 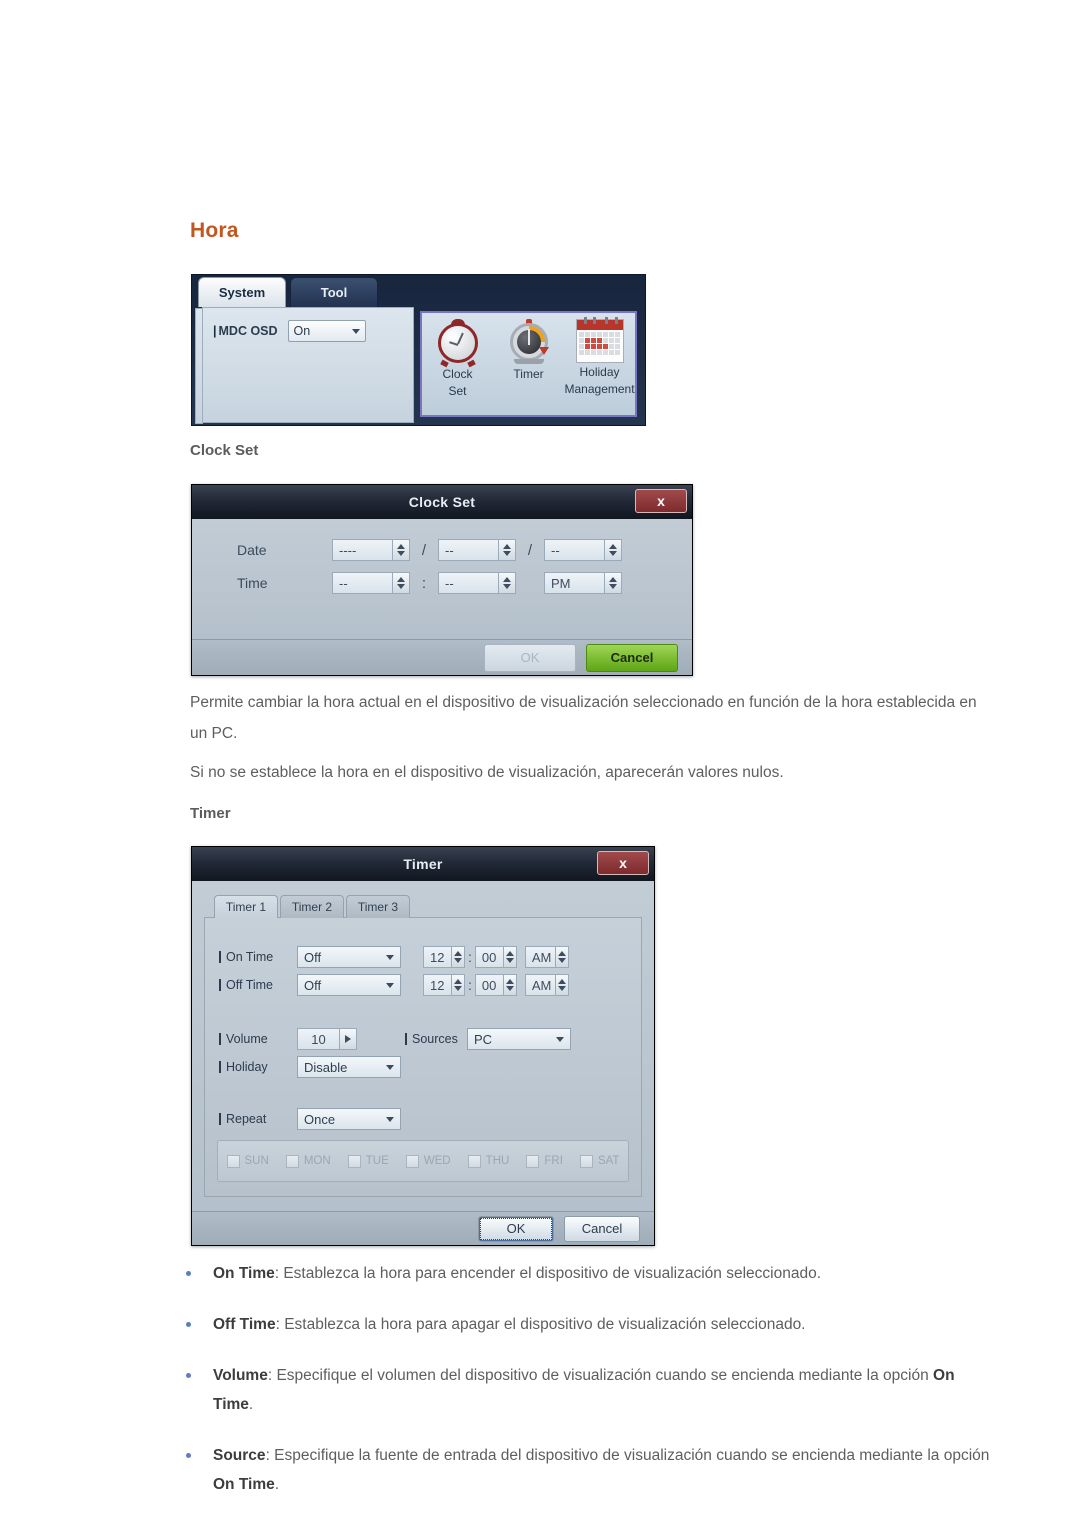 I want to click on tab-tool: Tool, so click(x=334, y=292).